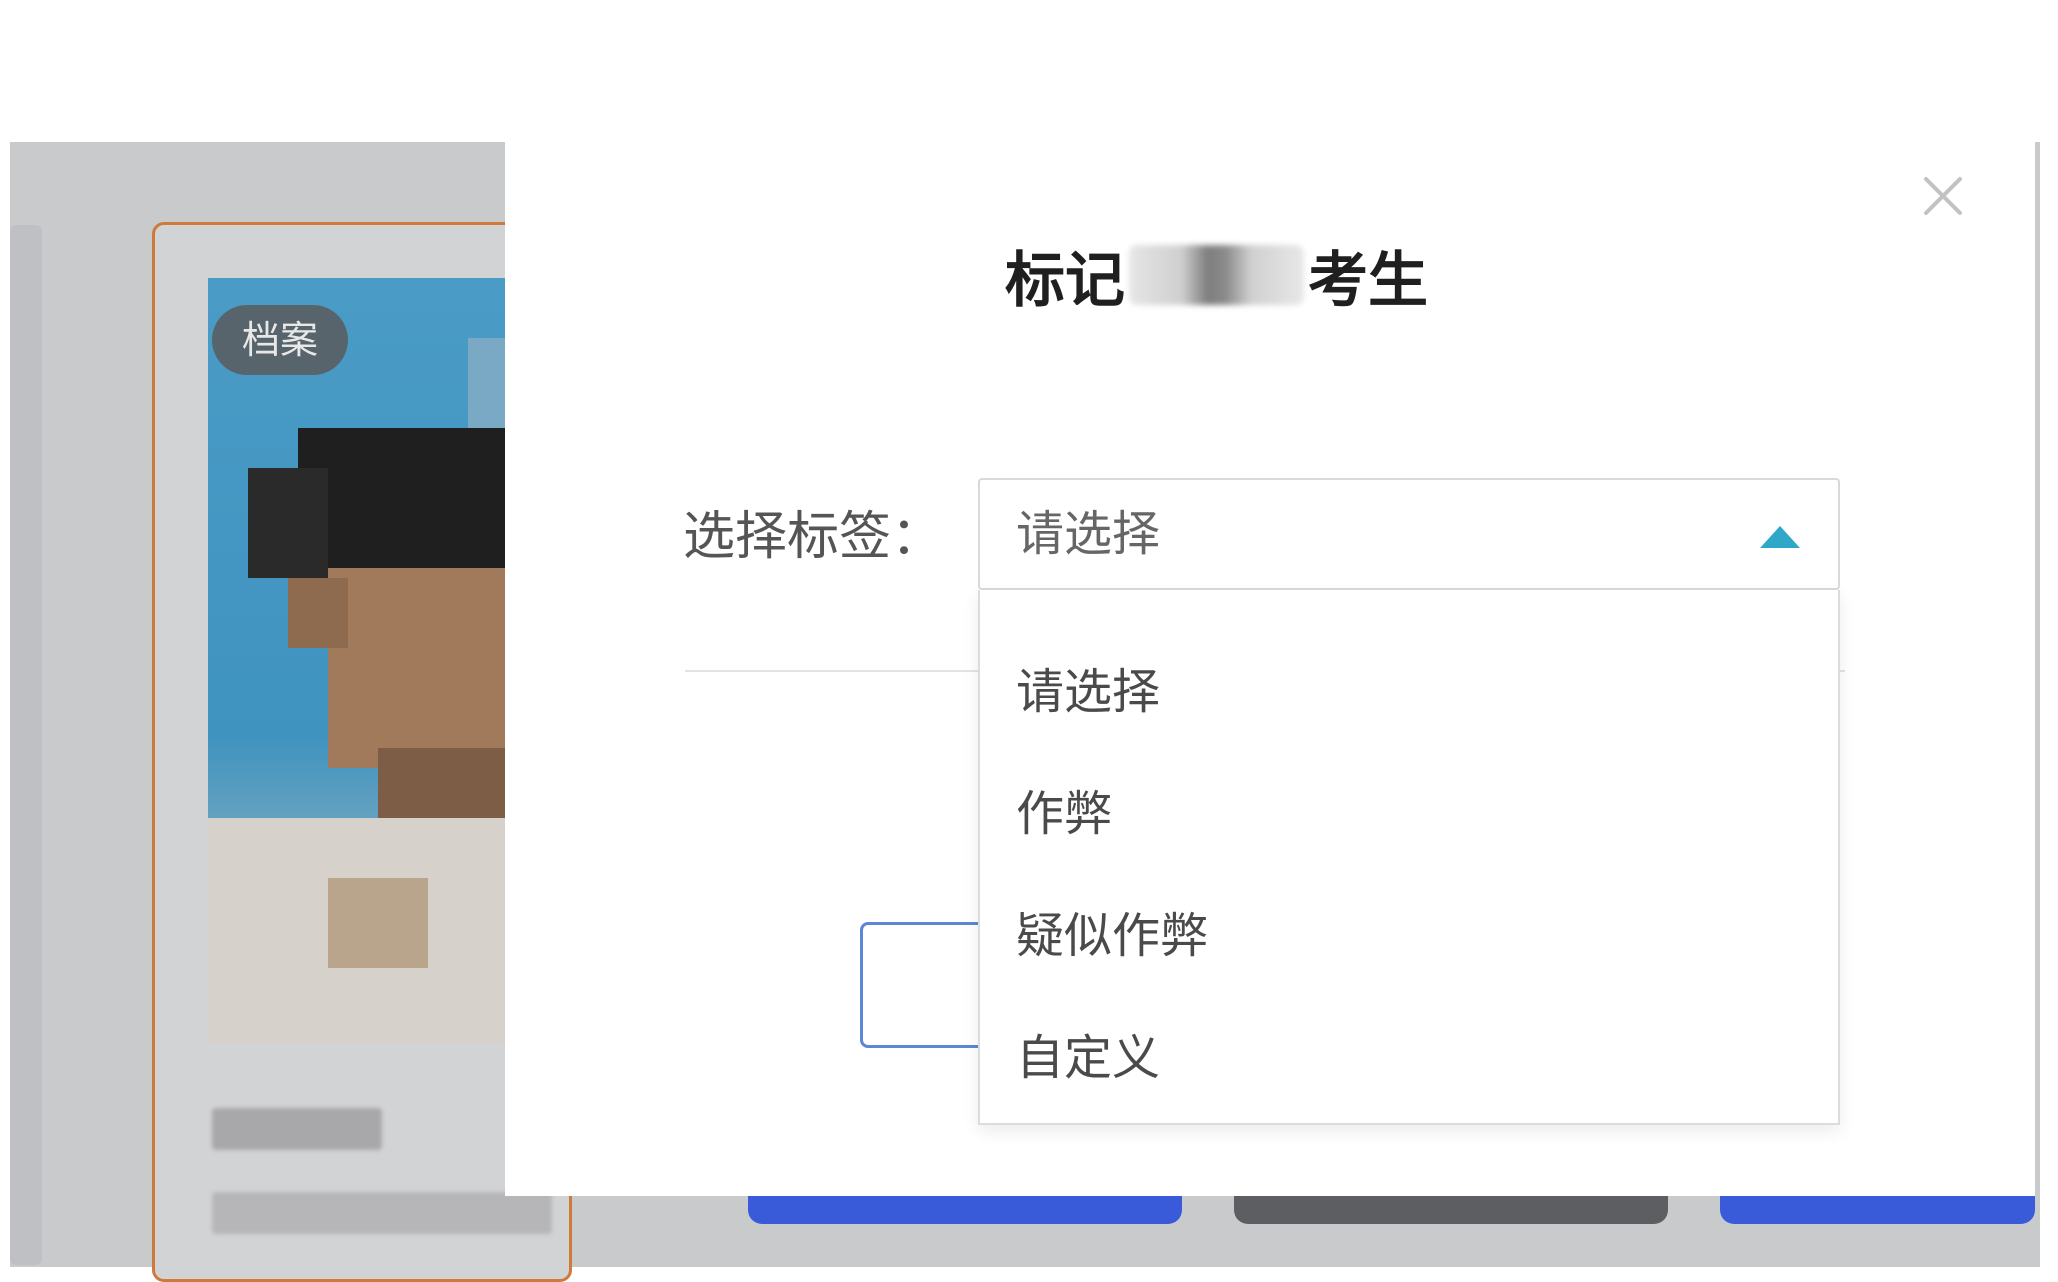 The width and height of the screenshot is (2058, 1282). I want to click on dropdown-option: 疑似作弊, so click(1112, 936).